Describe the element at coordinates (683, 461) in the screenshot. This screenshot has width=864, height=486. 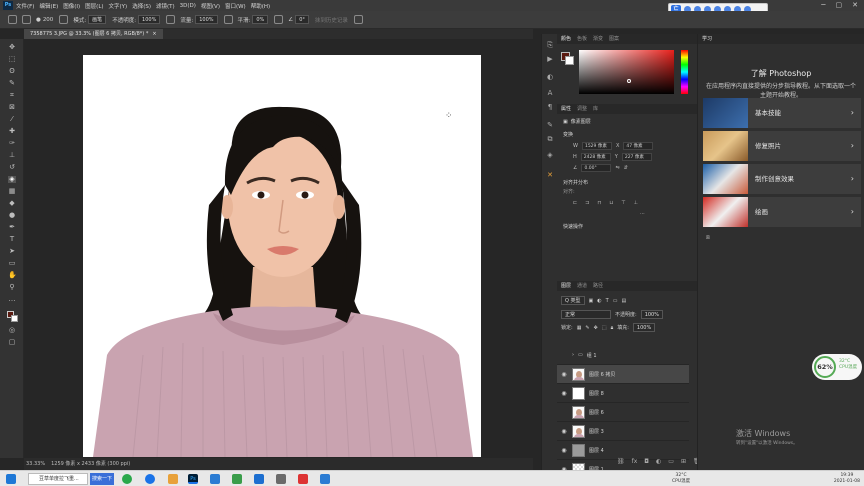
I see `new-layer-icon: ⊞` at that location.